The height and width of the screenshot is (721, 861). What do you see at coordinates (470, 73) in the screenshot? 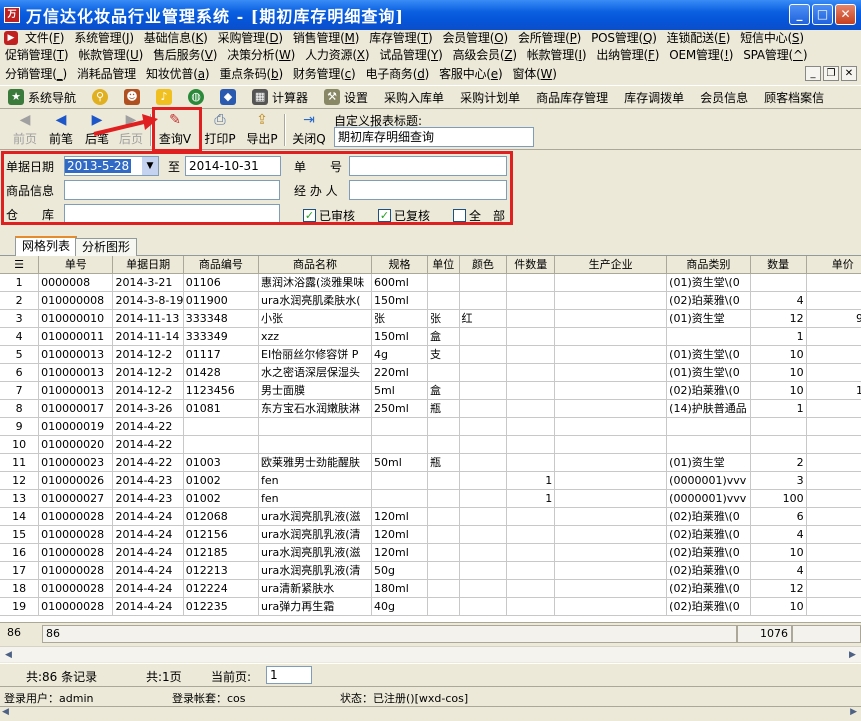
I see `menu-item-menu3-6: 客服中心(e)` at bounding box center [470, 73].